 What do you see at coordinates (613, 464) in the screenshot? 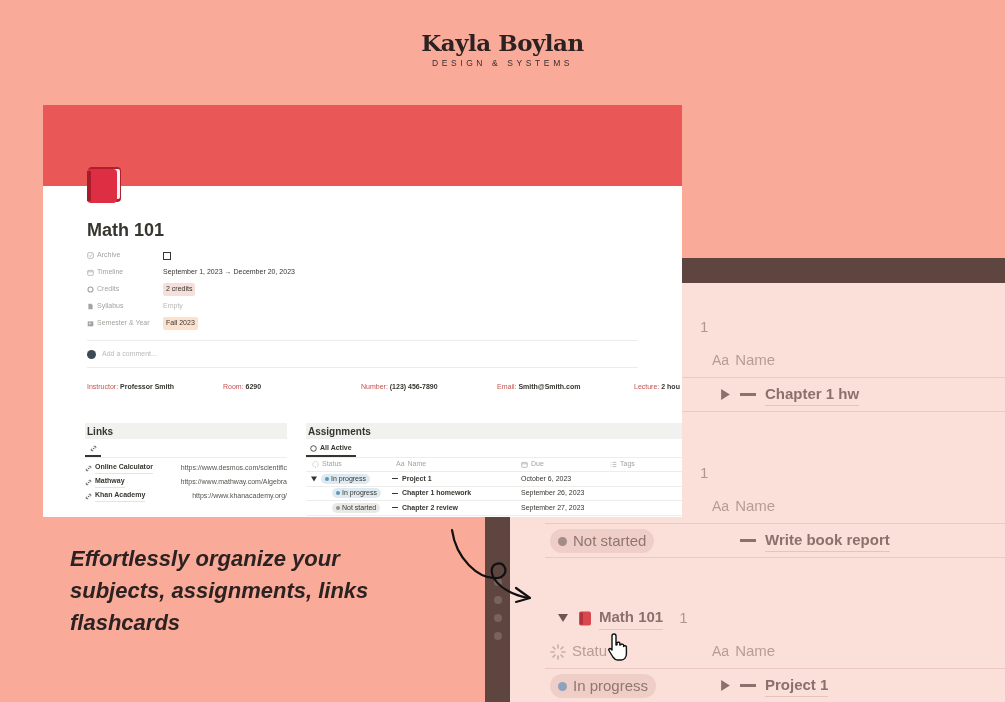
I see `list-icon` at bounding box center [613, 464].